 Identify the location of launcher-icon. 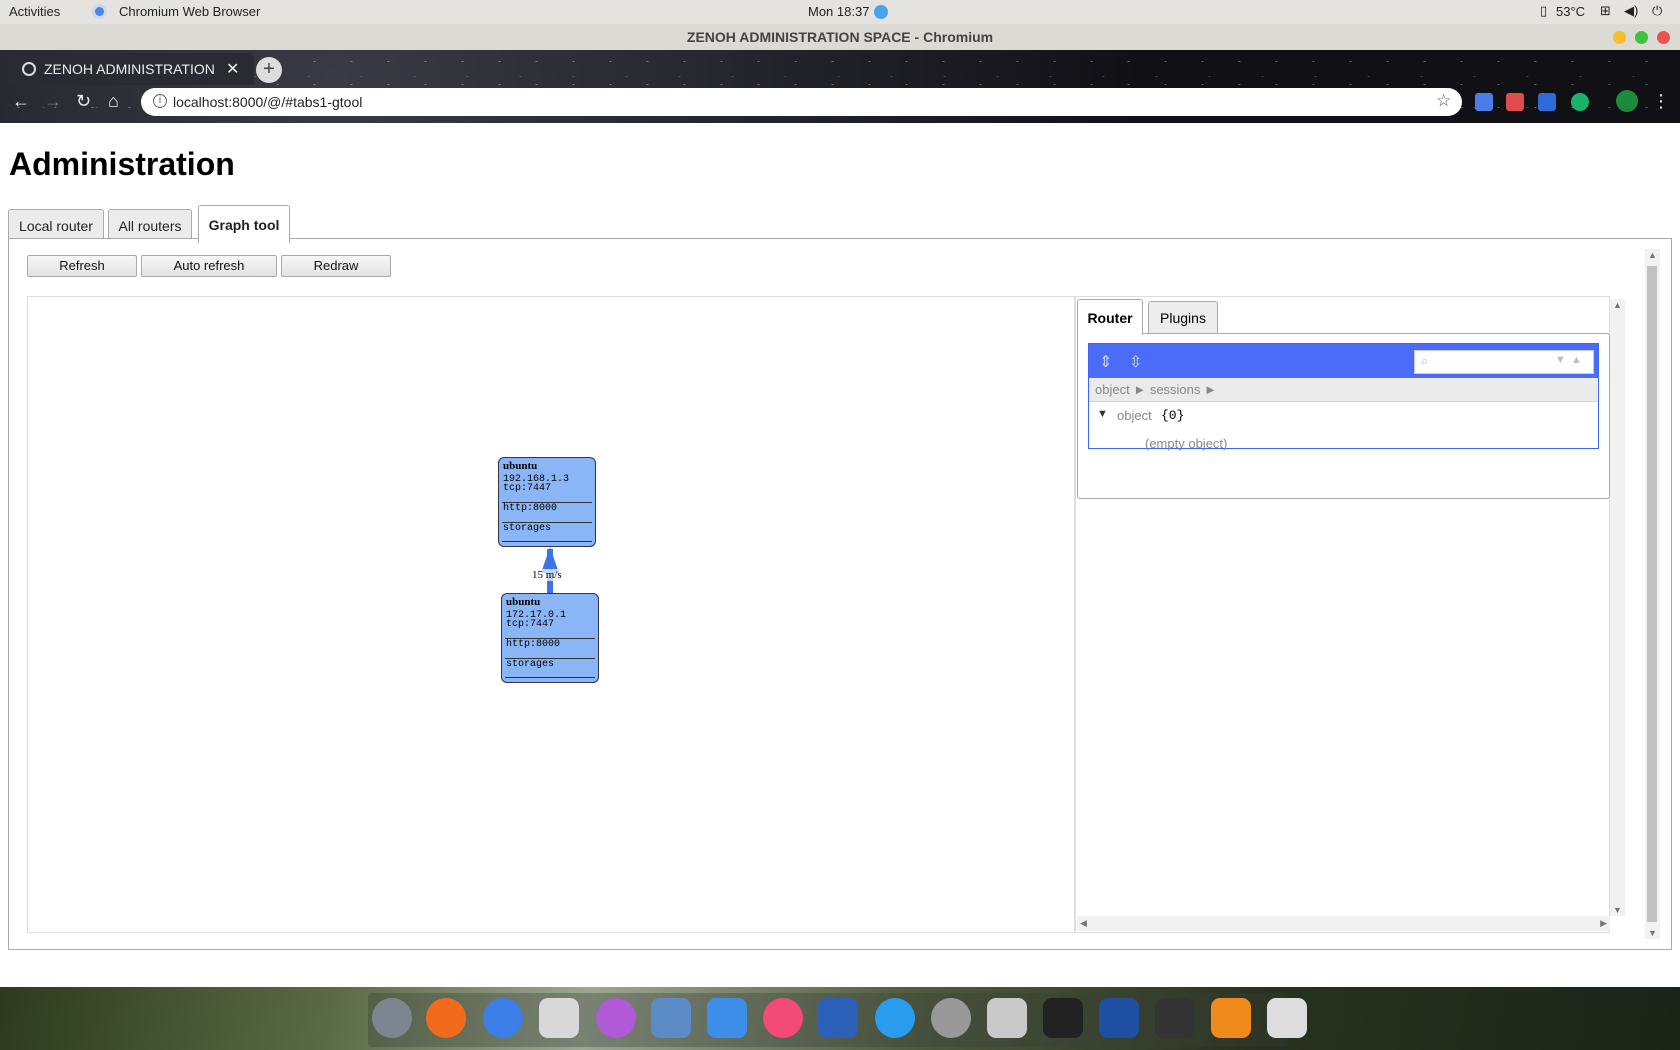
(392, 1018).